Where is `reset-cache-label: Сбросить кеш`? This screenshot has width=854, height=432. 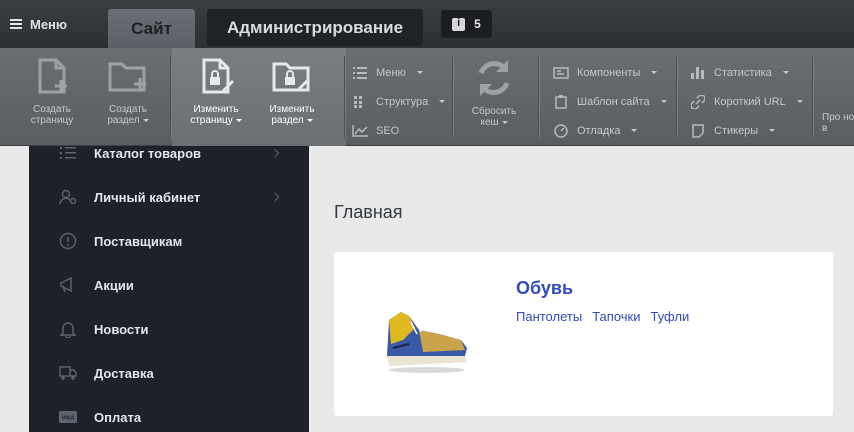 reset-cache-label: Сбросить кеш is located at coordinates (494, 117).